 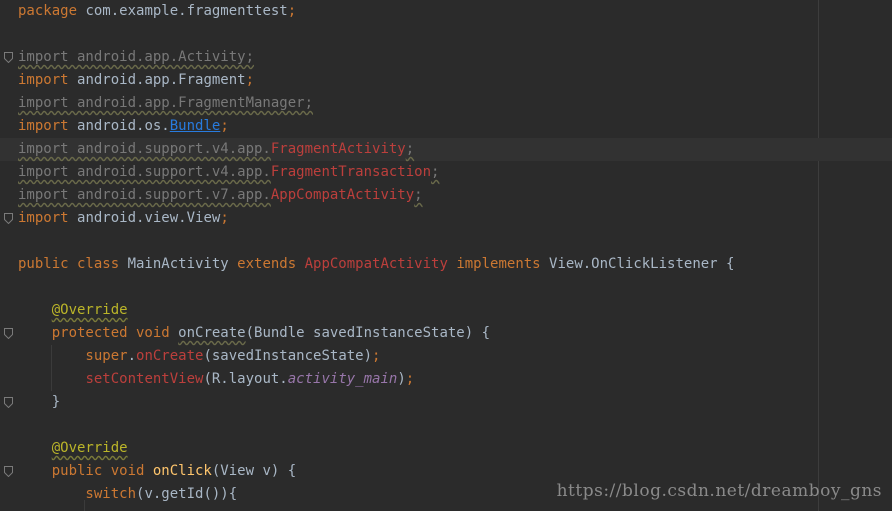 What do you see at coordinates (368, 333) in the screenshot?
I see `code-token: (Bundle savedInstanceState) {` at bounding box center [368, 333].